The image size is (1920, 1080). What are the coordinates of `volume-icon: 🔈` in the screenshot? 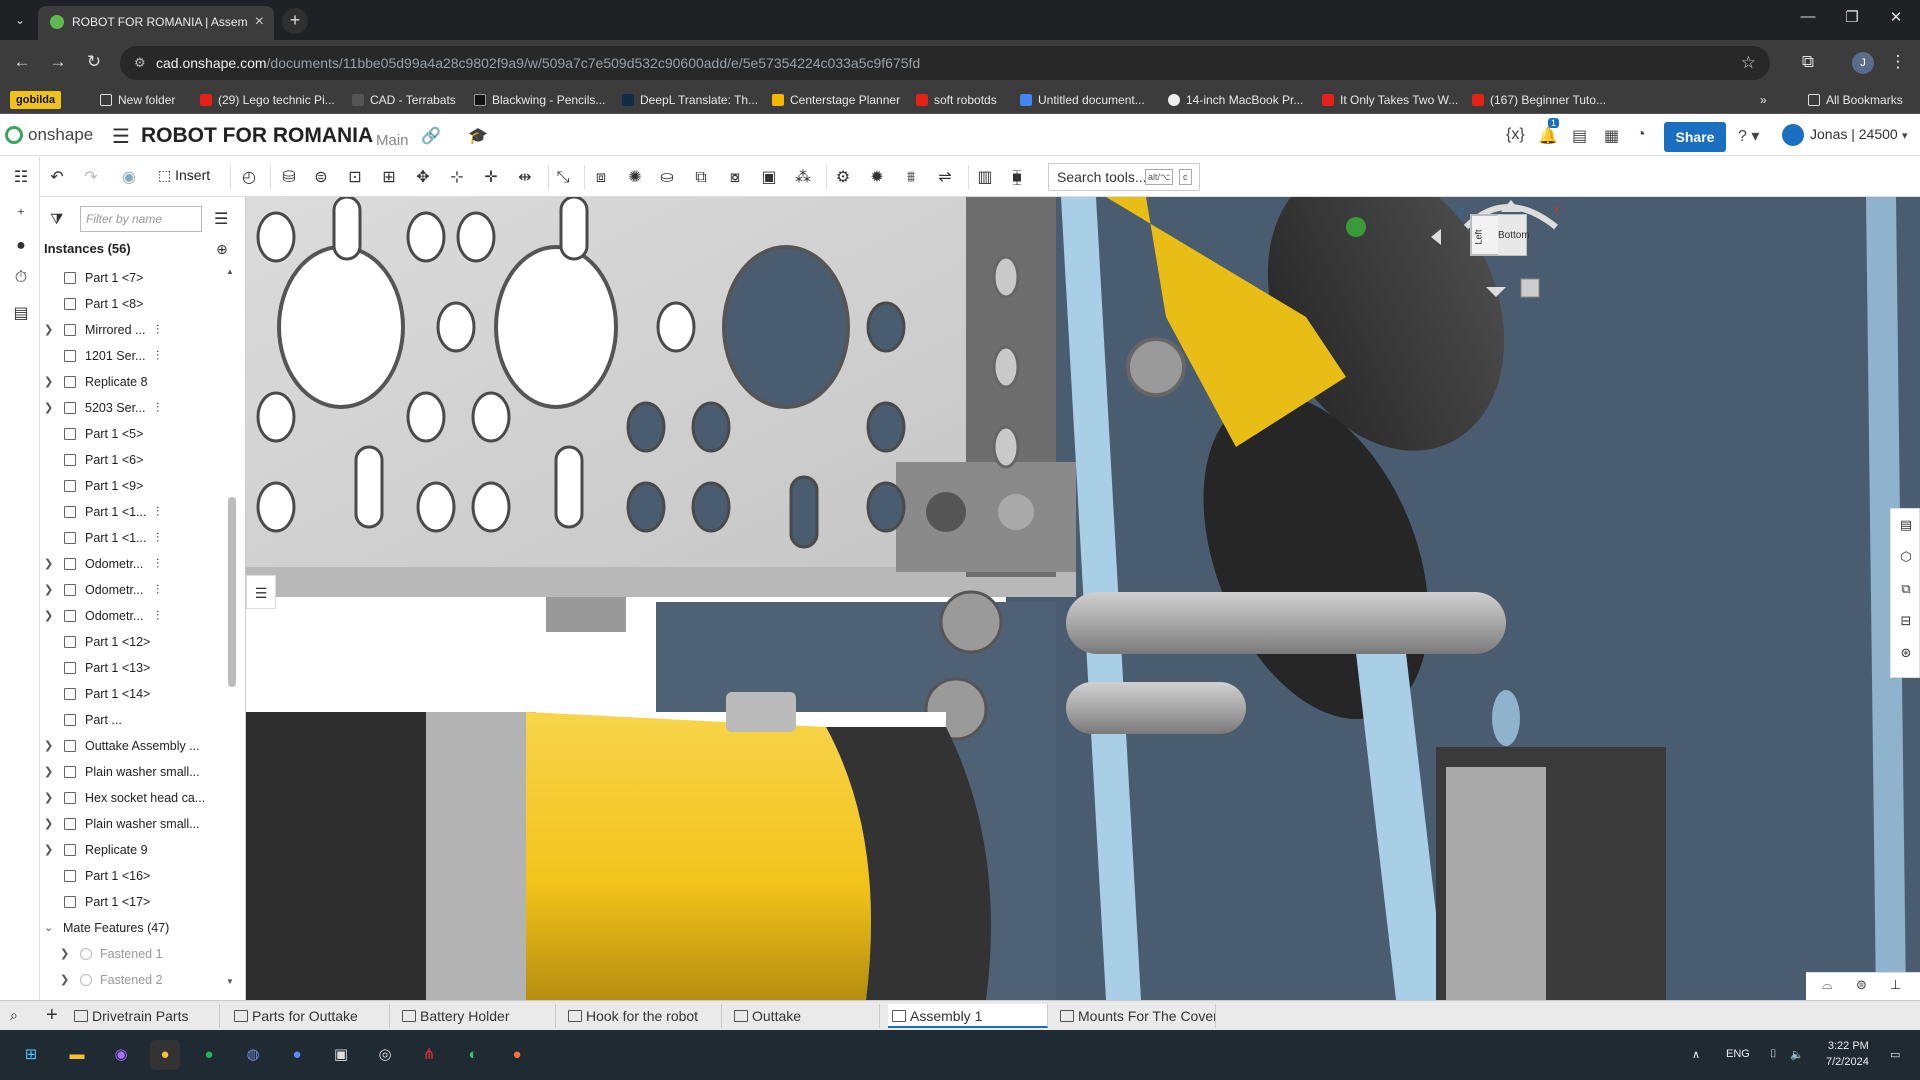 It's located at (1797, 1054).